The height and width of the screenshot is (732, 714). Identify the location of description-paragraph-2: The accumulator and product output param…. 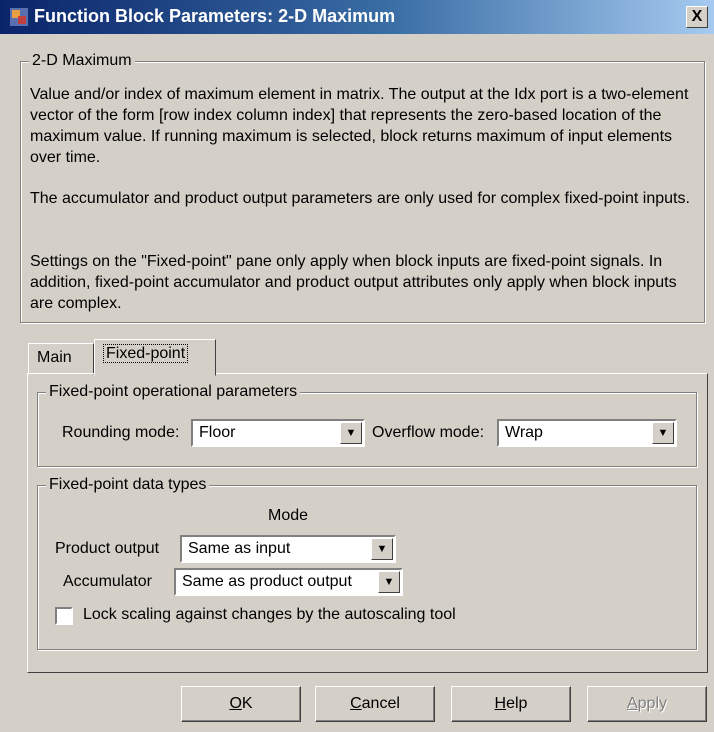
(360, 198).